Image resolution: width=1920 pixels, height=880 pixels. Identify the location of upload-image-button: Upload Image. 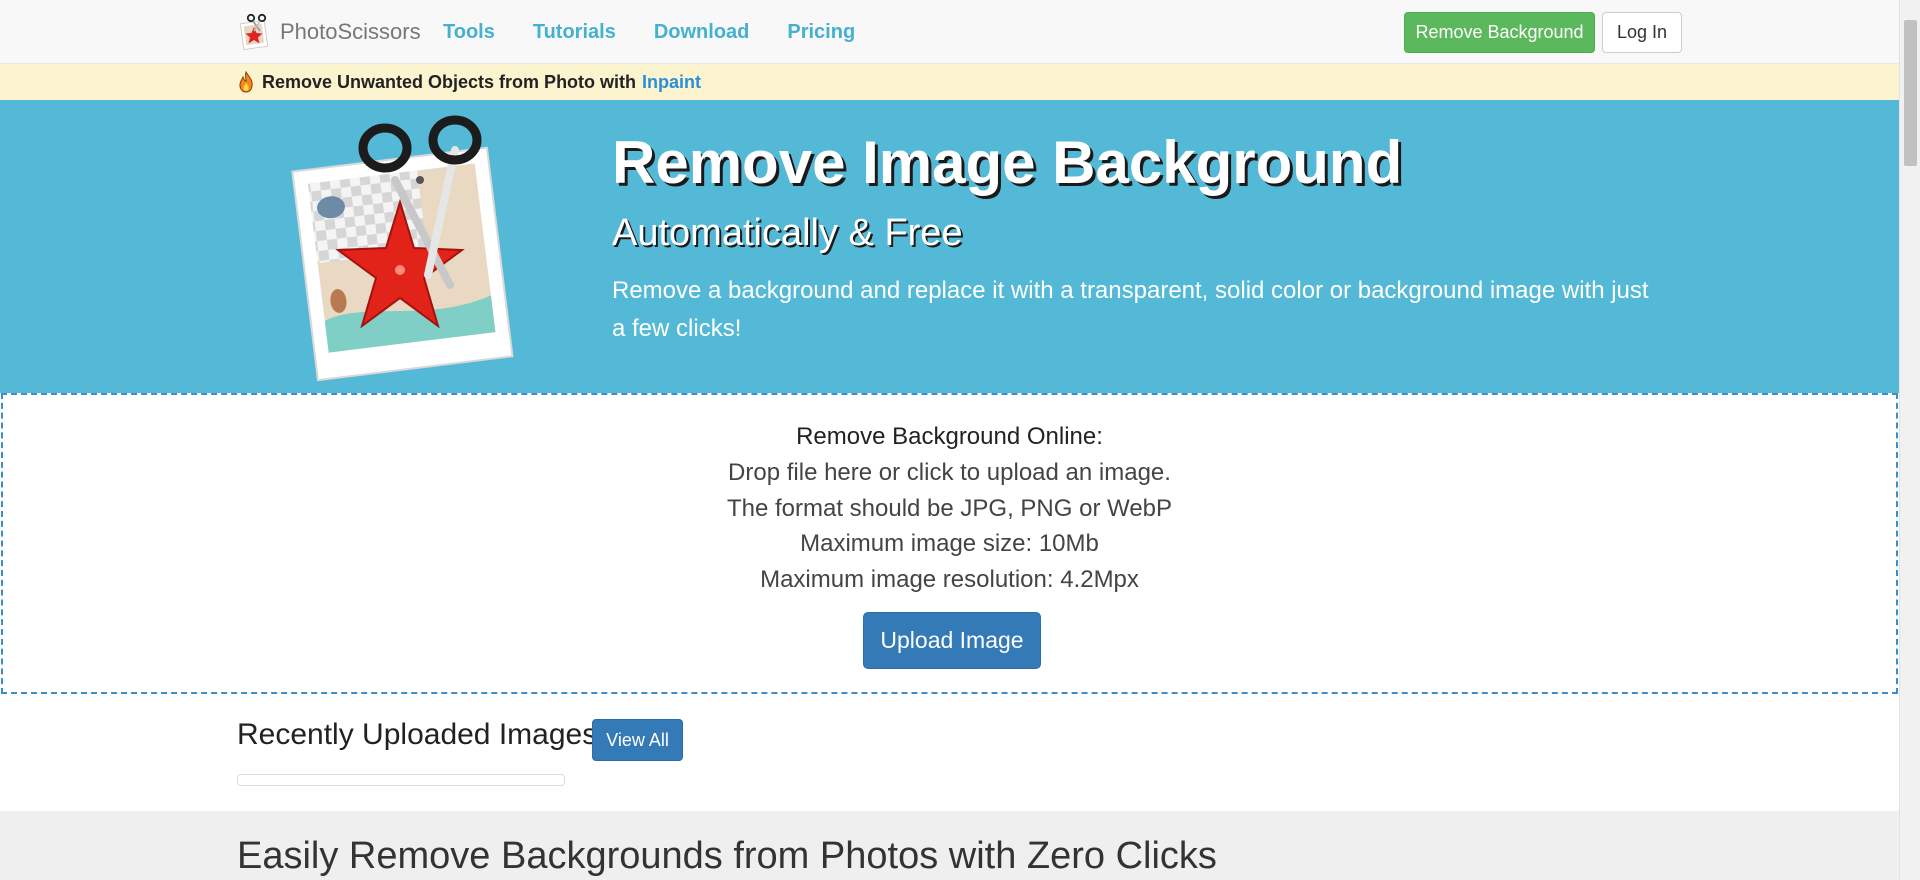
(952, 640).